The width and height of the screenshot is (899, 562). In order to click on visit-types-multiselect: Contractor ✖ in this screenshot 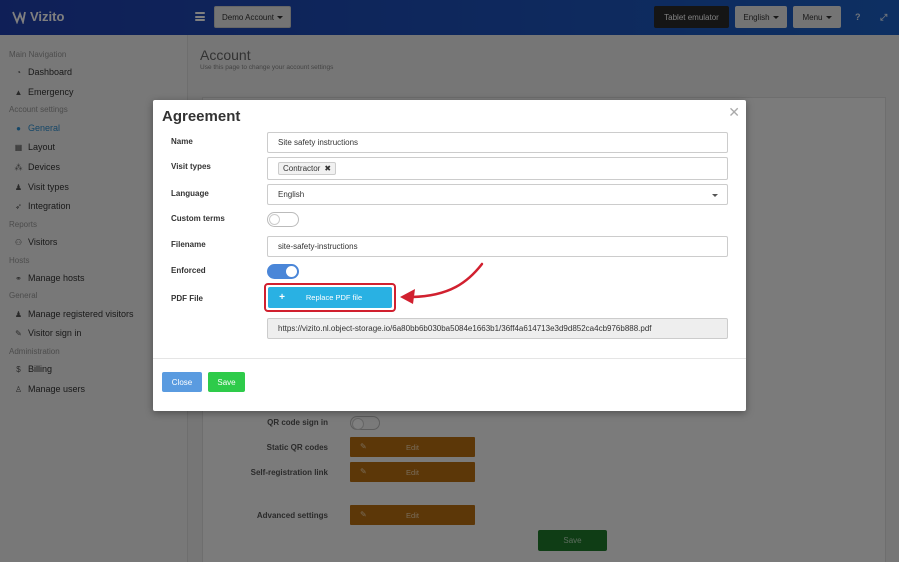, I will do `click(497, 168)`.